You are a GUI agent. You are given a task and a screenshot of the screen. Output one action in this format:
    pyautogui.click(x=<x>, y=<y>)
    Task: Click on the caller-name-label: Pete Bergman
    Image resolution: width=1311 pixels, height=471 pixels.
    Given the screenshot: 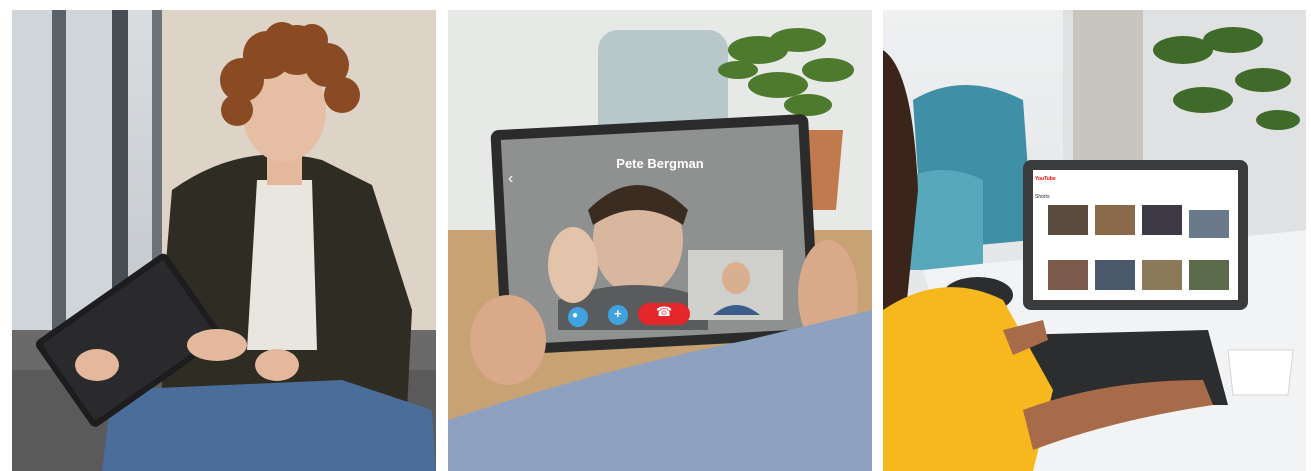 What is the action you would take?
    pyautogui.click(x=660, y=163)
    